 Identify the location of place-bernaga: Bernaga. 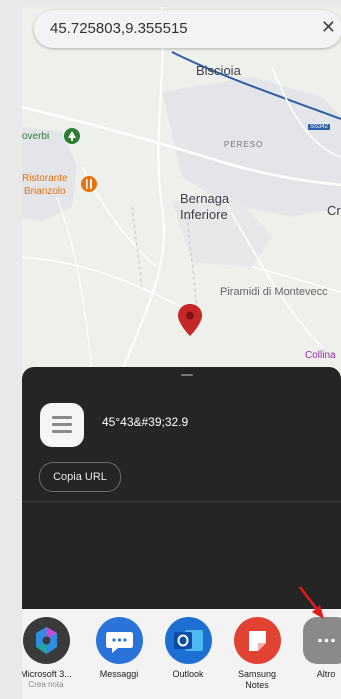
(205, 198).